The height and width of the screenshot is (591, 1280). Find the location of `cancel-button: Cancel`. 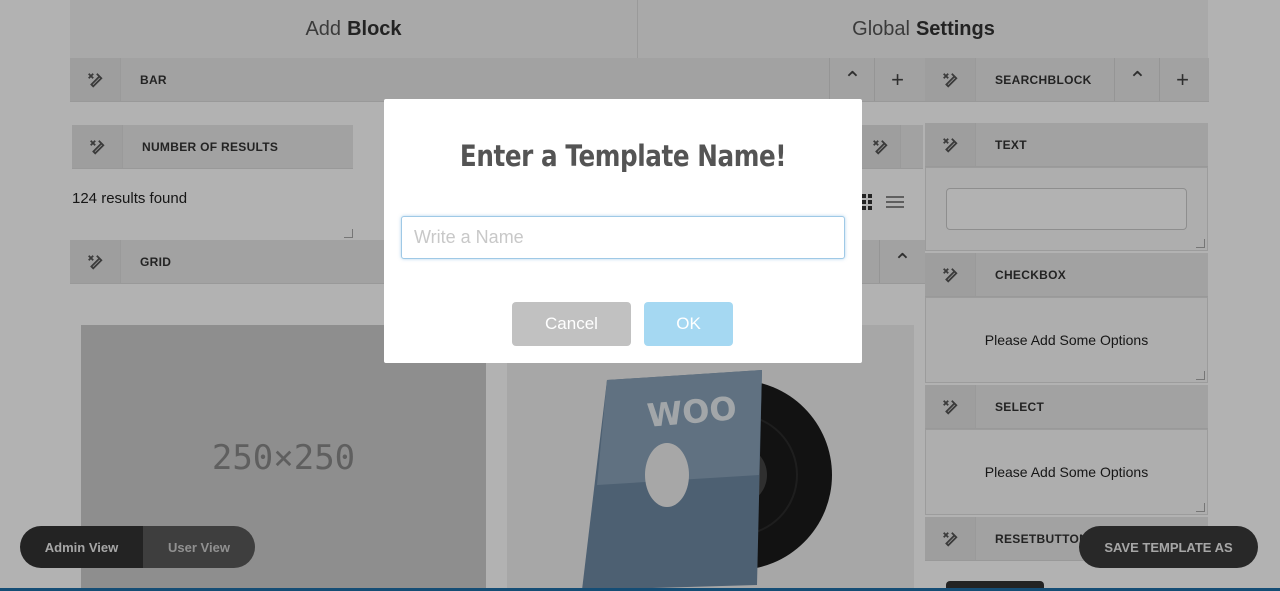

cancel-button: Cancel is located at coordinates (571, 324).